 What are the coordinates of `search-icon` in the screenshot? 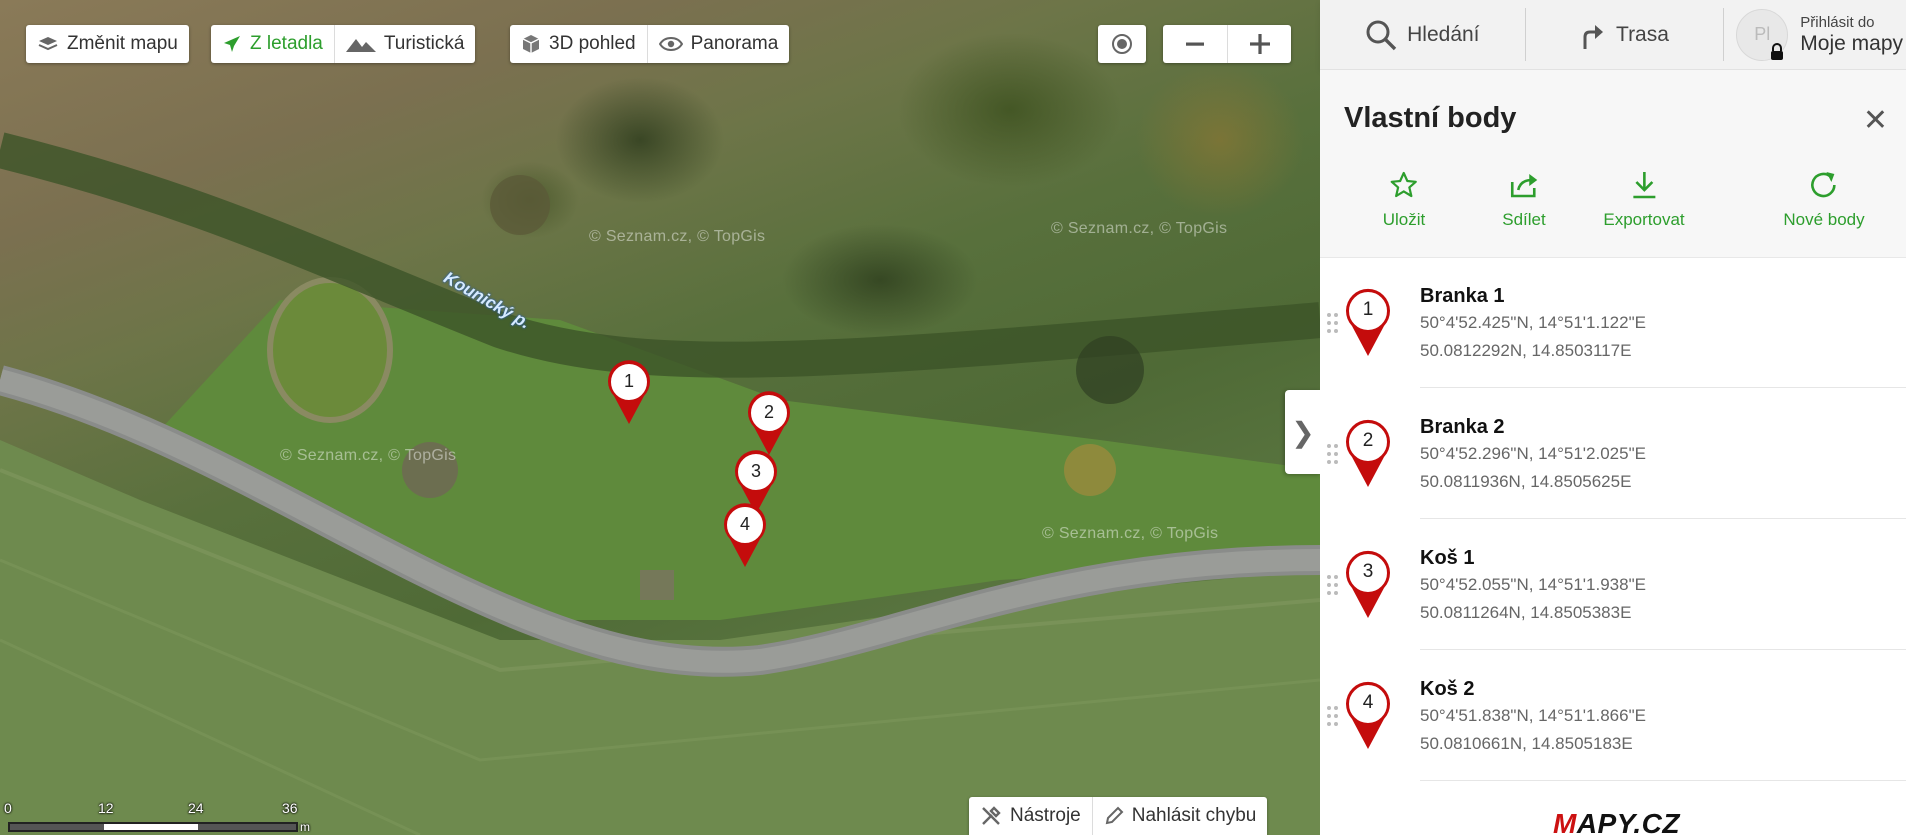 It's located at (1381, 35).